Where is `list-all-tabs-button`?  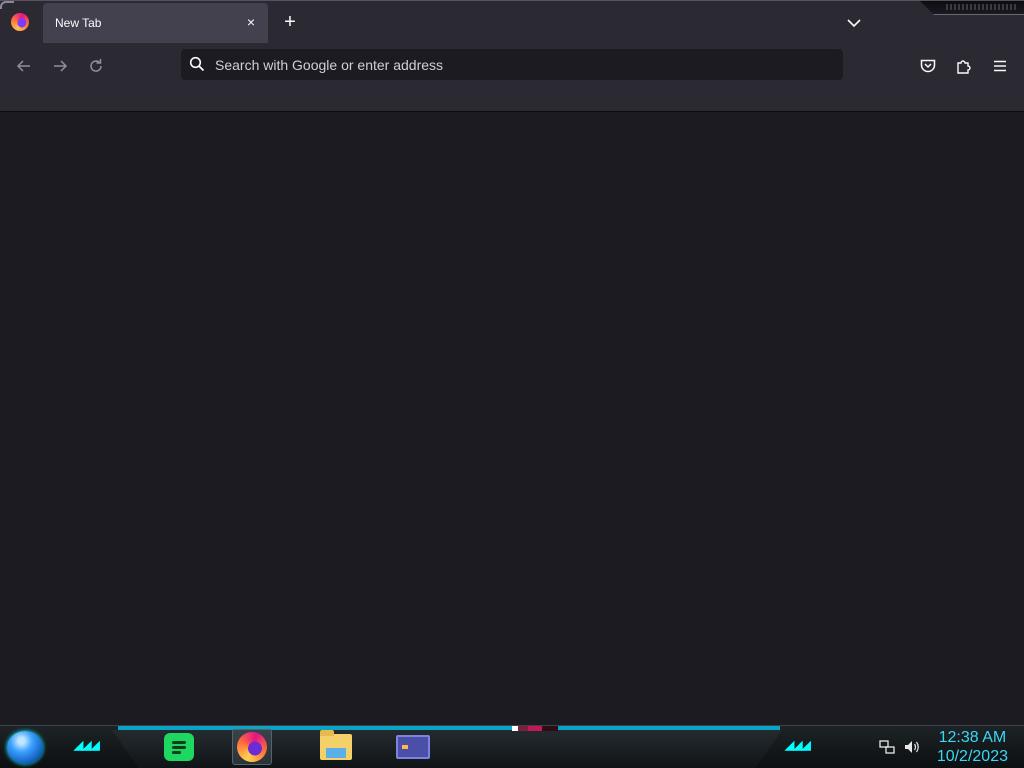 list-all-tabs-button is located at coordinates (854, 23).